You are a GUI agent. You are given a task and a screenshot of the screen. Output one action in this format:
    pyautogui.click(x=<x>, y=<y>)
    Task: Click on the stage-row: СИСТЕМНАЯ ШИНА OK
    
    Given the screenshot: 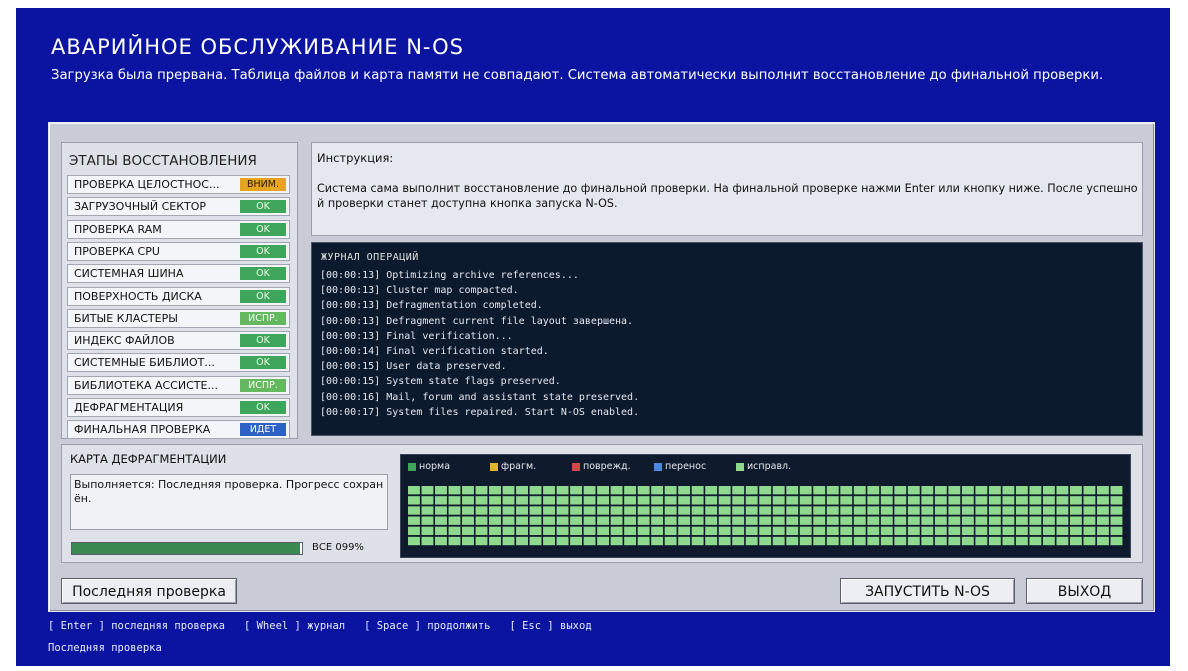 What is the action you would take?
    pyautogui.click(x=178, y=274)
    